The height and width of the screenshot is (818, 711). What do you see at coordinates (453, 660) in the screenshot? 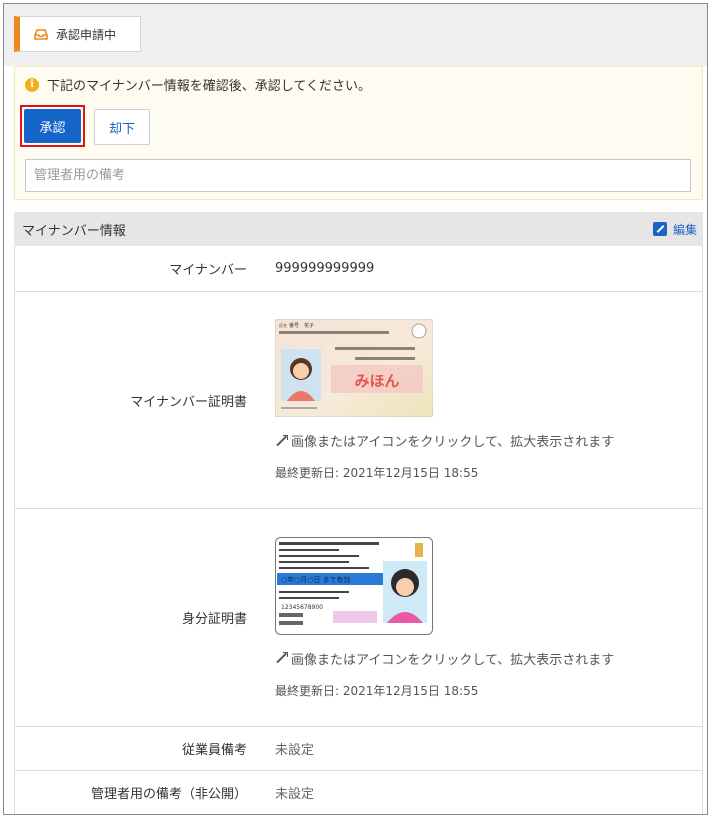
I see `id-cert-hint-text: 画像またはアイコンをクリックして、拡大表示されます` at bounding box center [453, 660].